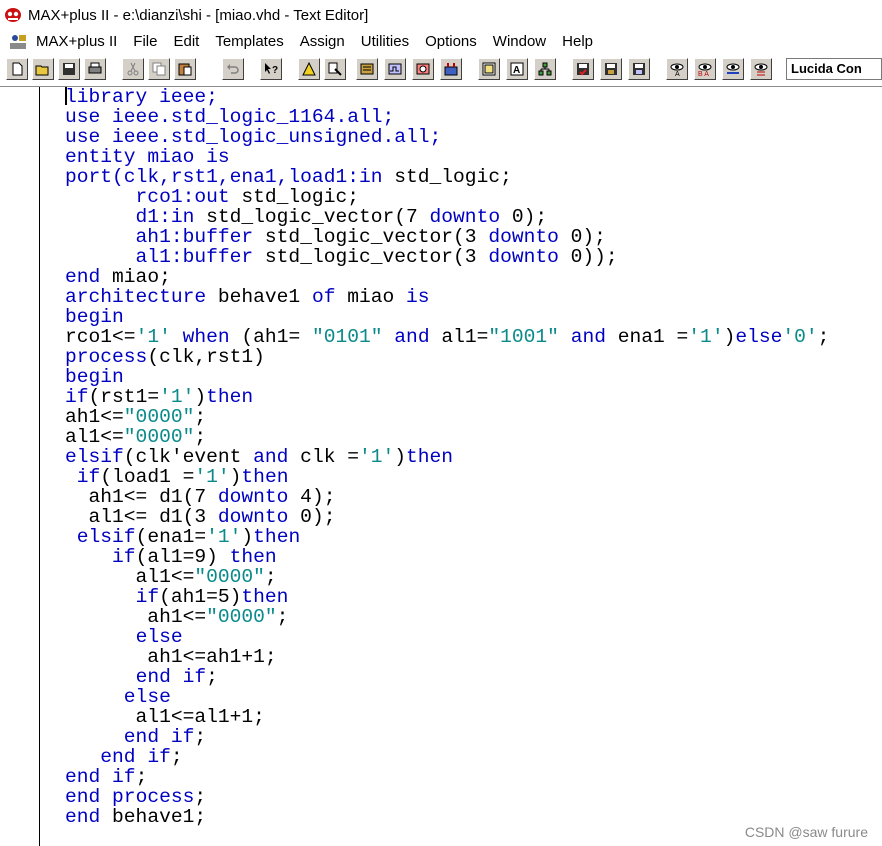 The height and width of the screenshot is (846, 882). What do you see at coordinates (834, 69) in the screenshot?
I see `font-selector: Lucida Con` at bounding box center [834, 69].